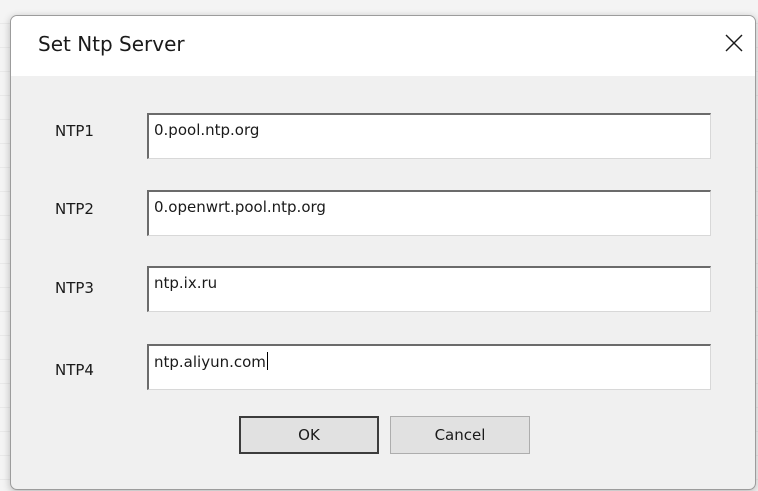 This screenshot has height=491, width=758. What do you see at coordinates (210, 362) in the screenshot?
I see `ntp4-value: ntp.aliyun.com` at bounding box center [210, 362].